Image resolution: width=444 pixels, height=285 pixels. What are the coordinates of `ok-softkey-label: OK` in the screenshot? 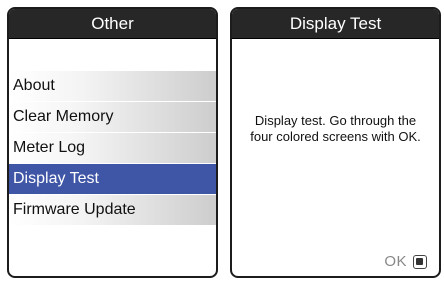 It's located at (395, 261).